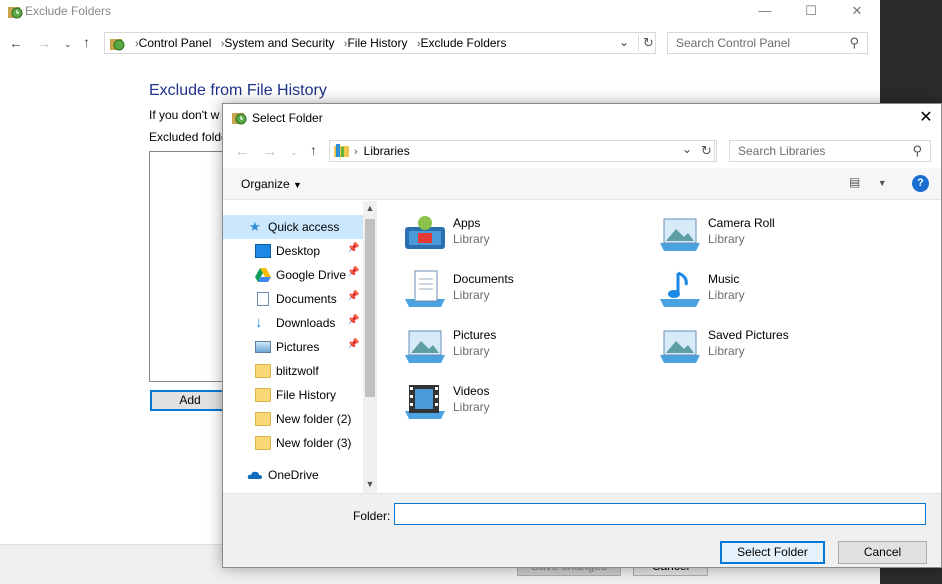  Describe the element at coordinates (377, 43) in the screenshot. I see `breadcrumb-file-history: File History` at that location.